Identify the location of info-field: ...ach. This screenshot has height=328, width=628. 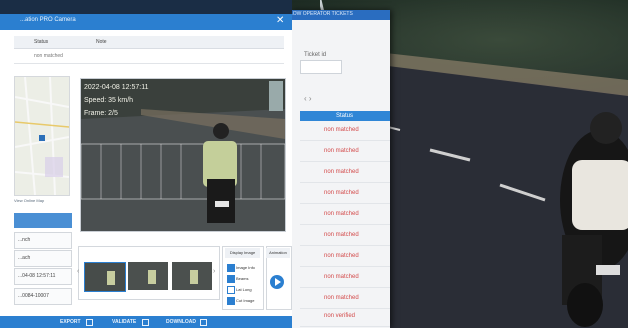
(43, 258).